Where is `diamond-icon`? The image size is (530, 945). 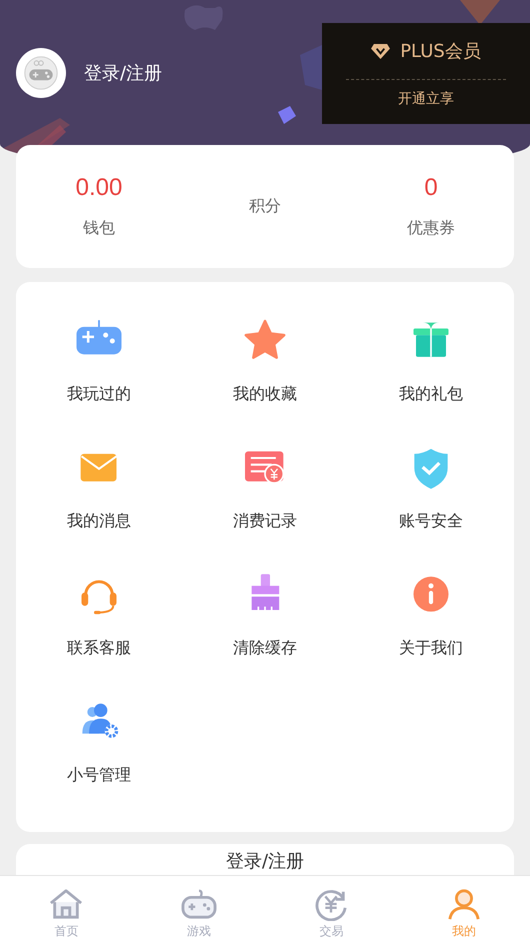 diamond-icon is located at coordinates (380, 51).